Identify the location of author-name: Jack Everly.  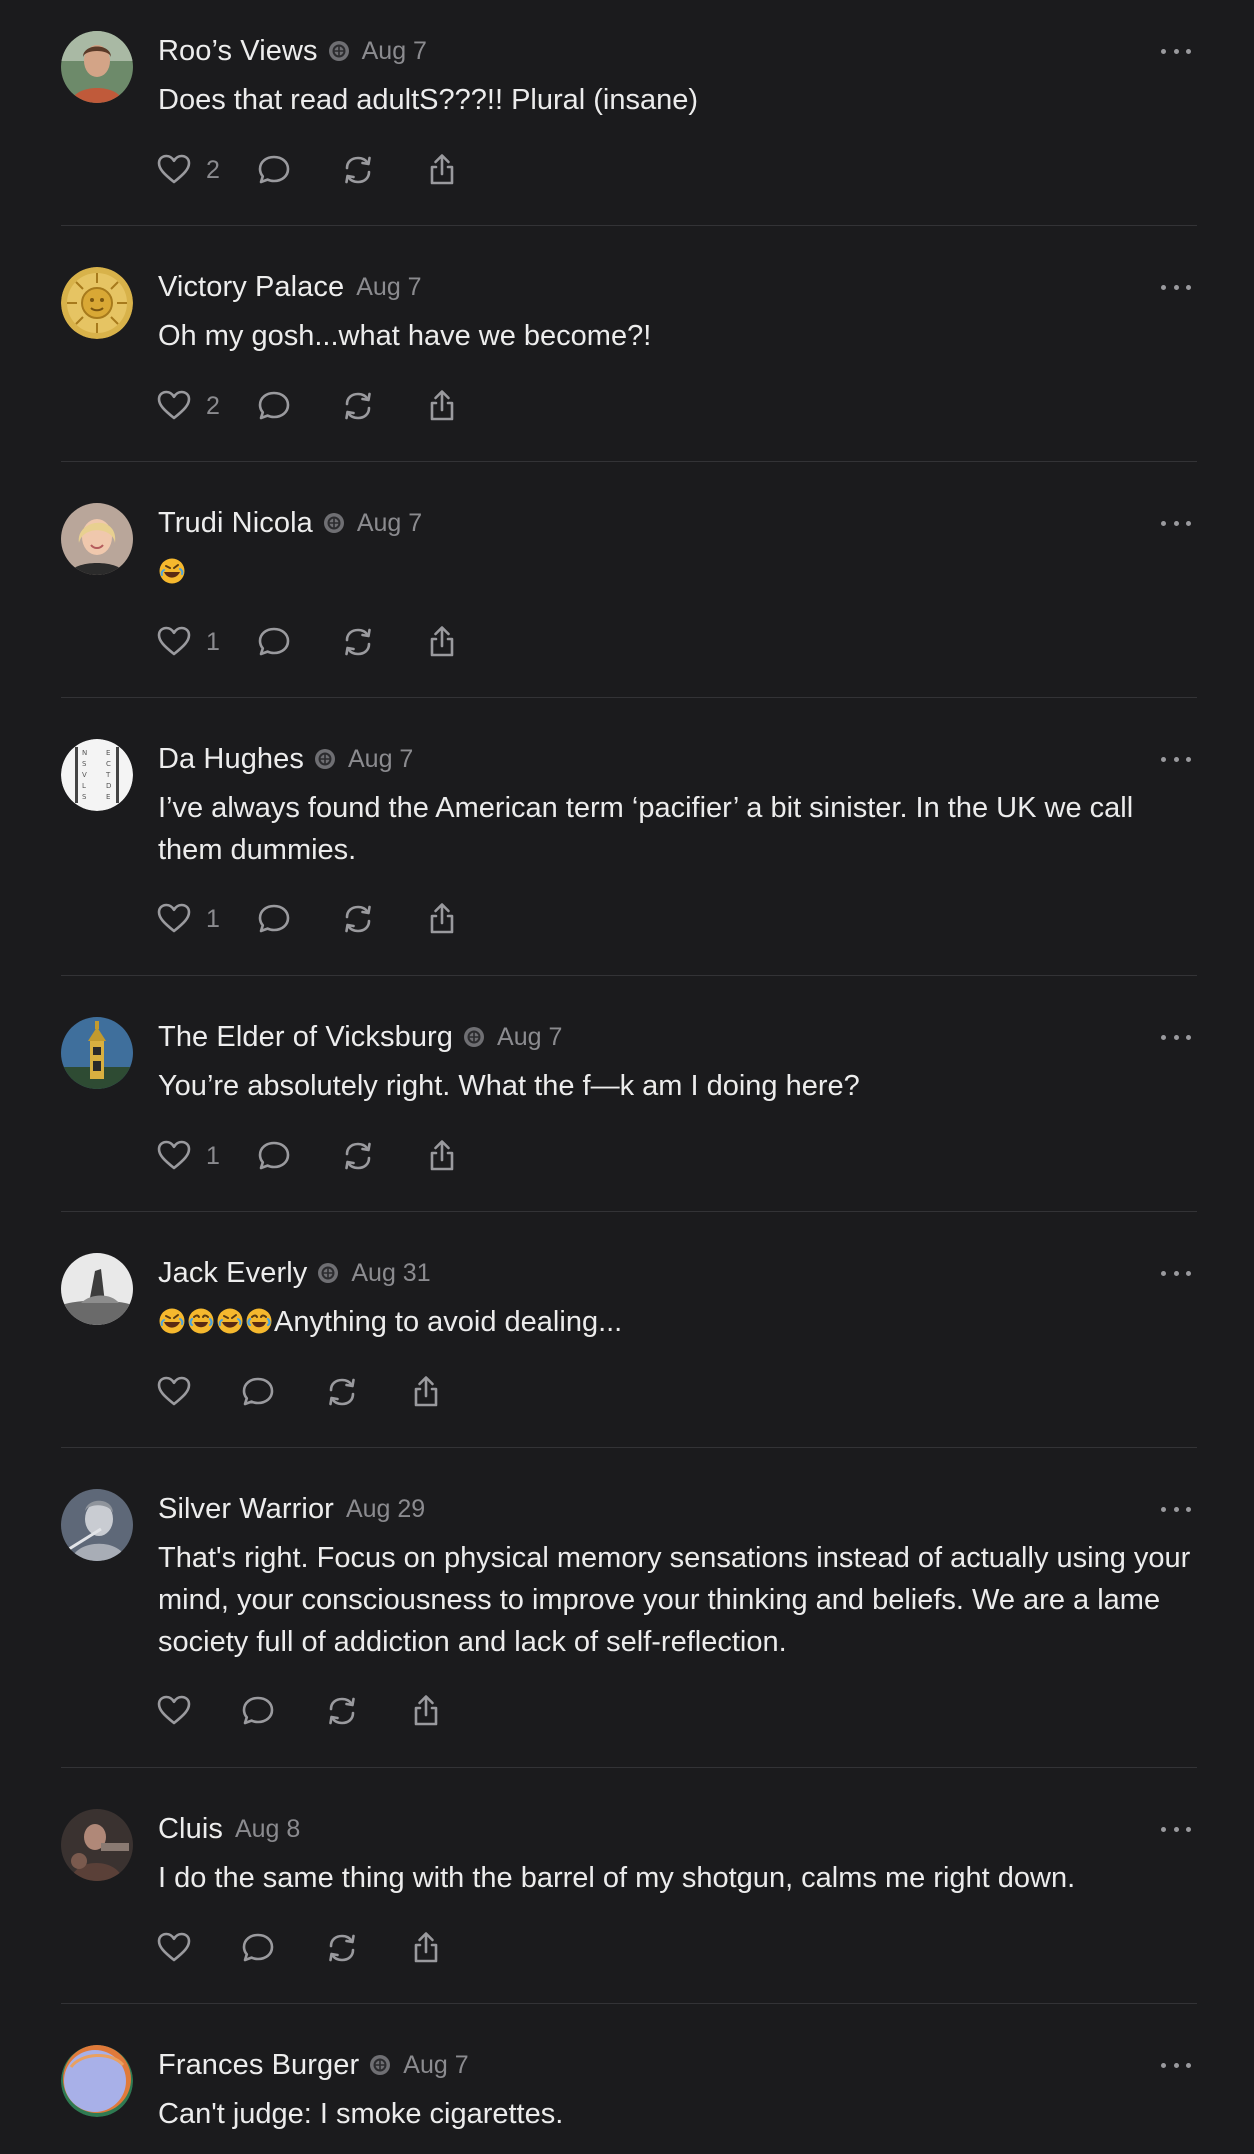
(232, 1273).